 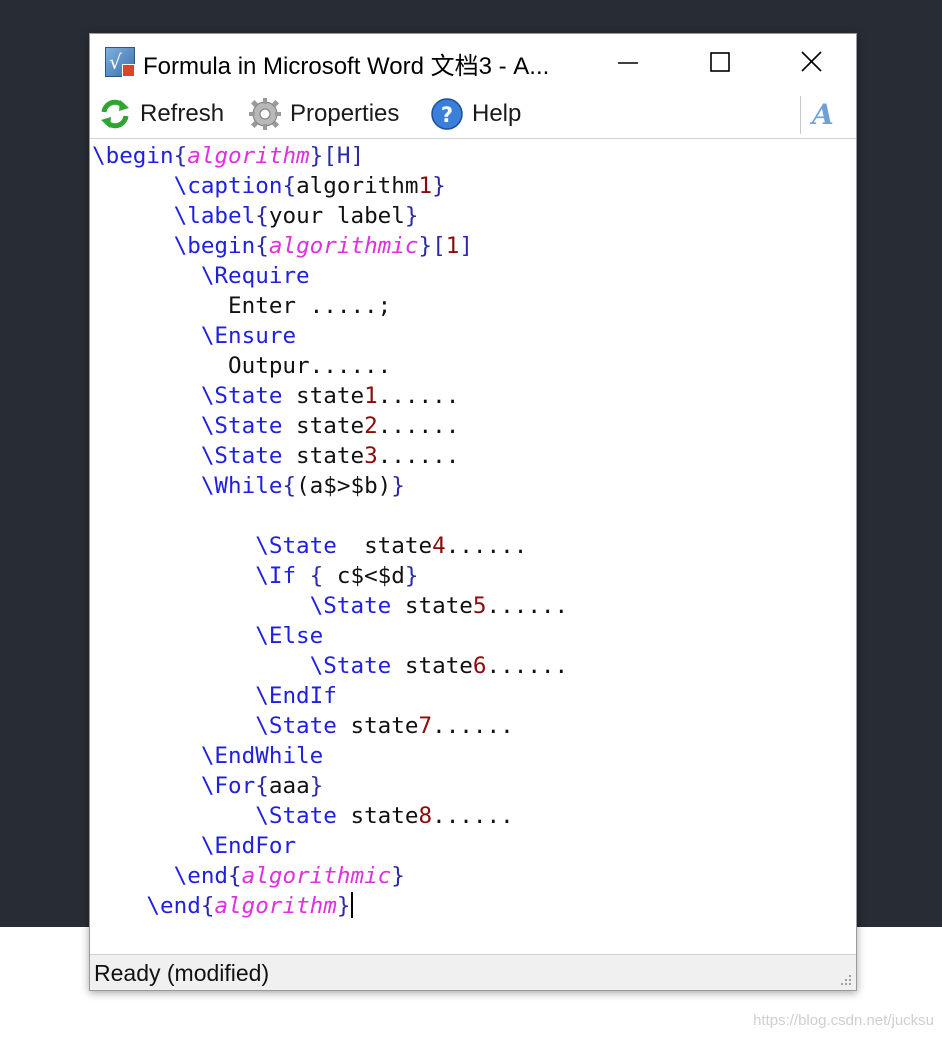 I want to click on toolbar: Refresh Properties ? Help A, so click(x=473, y=114).